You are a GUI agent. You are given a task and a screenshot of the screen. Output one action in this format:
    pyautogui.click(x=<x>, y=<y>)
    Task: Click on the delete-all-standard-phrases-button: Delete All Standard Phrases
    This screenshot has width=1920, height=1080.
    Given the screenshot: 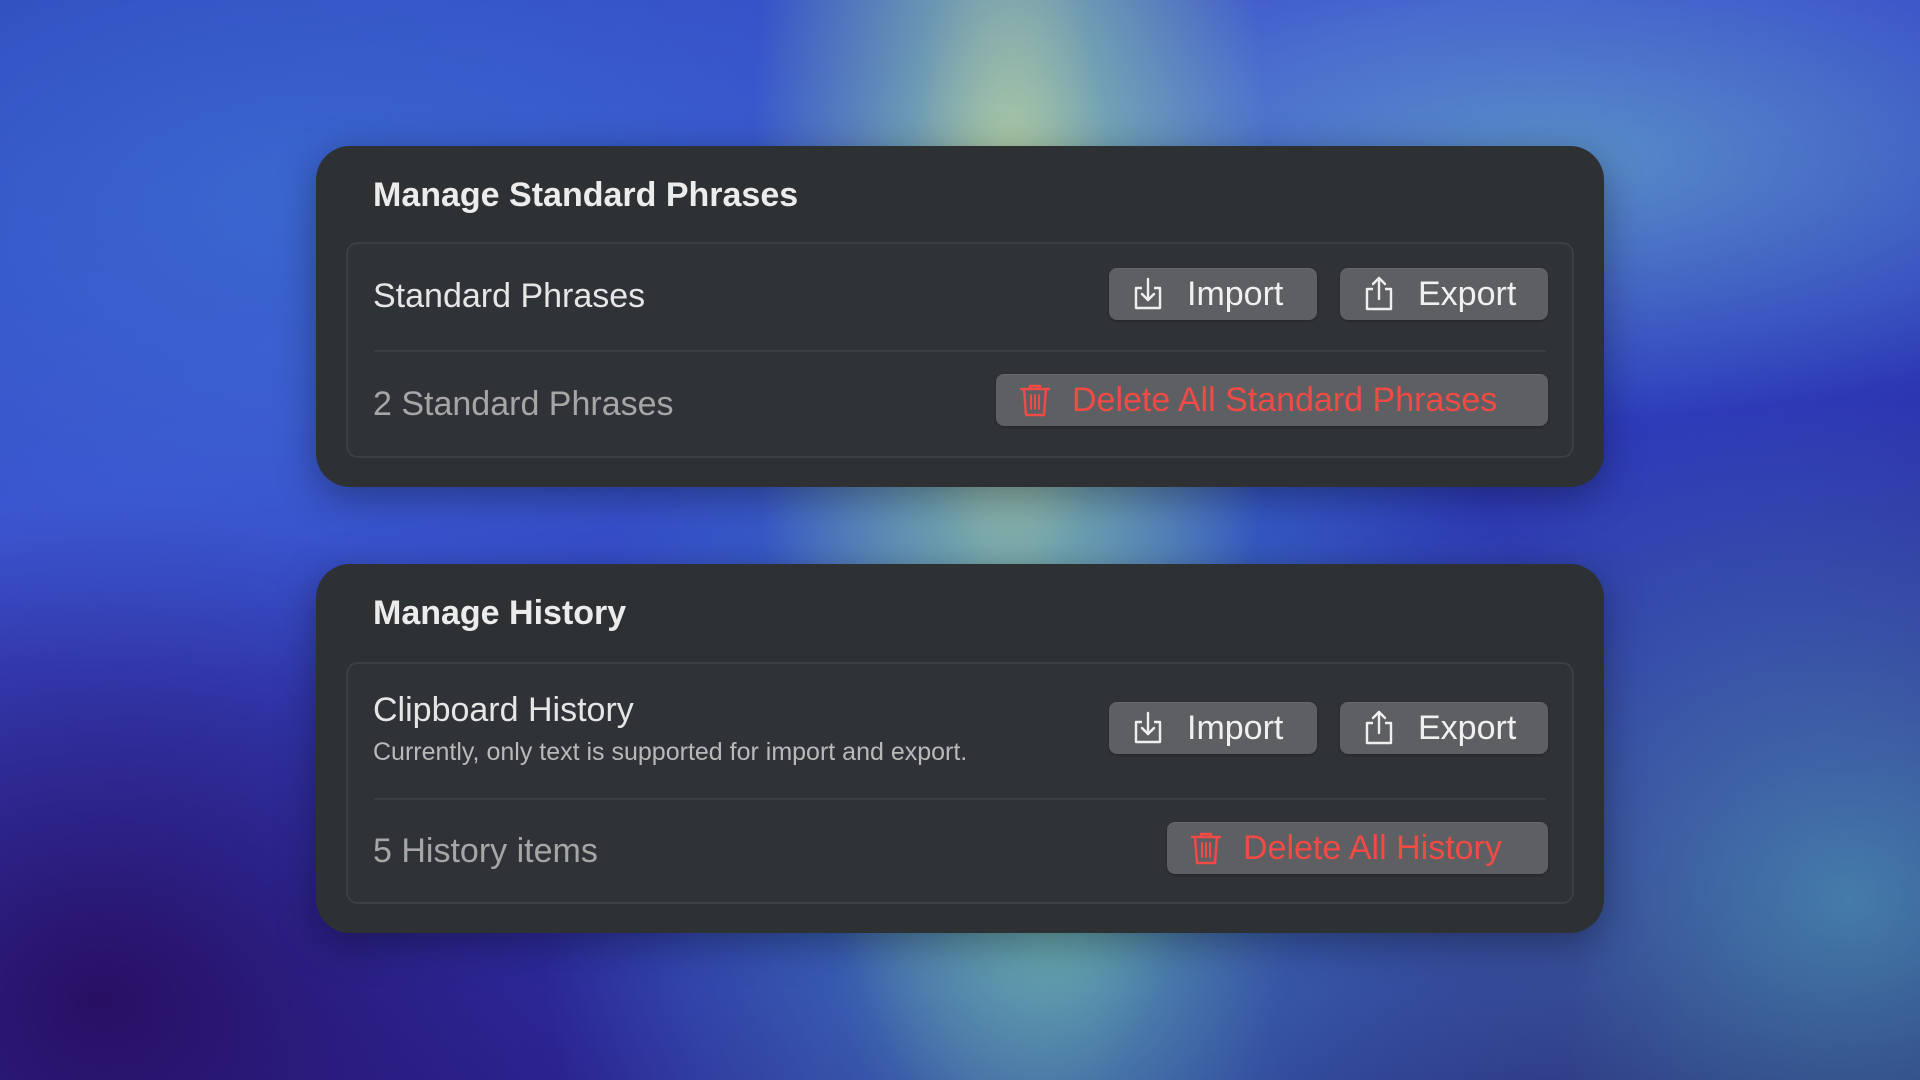 What is the action you would take?
    pyautogui.click(x=1272, y=400)
    